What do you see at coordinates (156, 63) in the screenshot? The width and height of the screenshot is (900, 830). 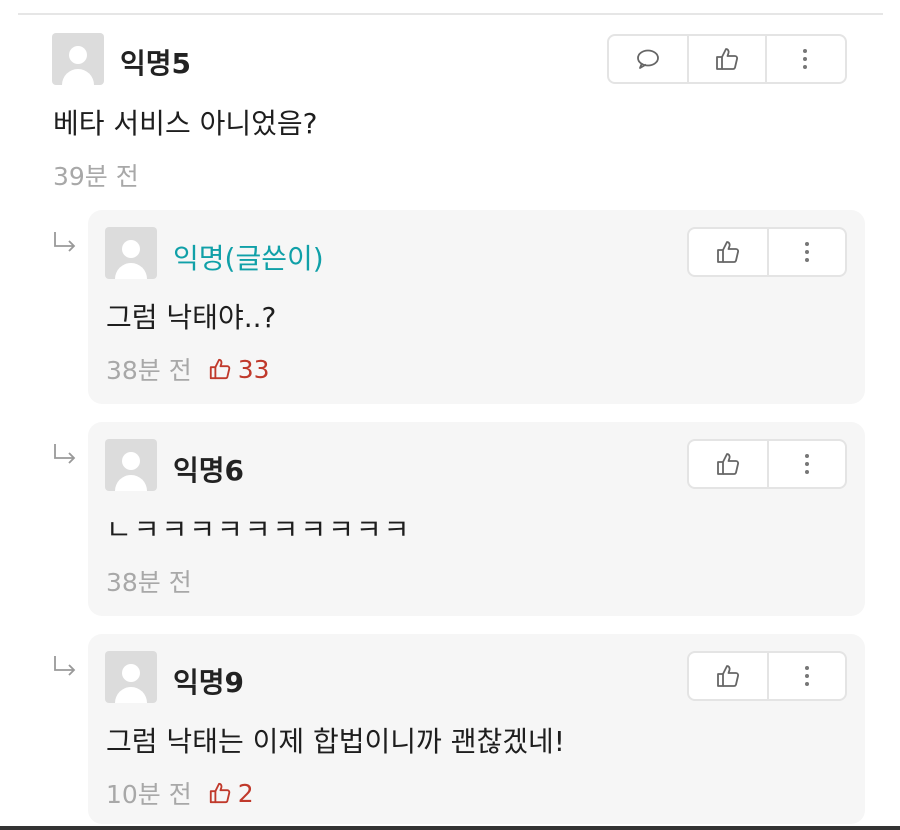 I see `comment-author: 익명5` at bounding box center [156, 63].